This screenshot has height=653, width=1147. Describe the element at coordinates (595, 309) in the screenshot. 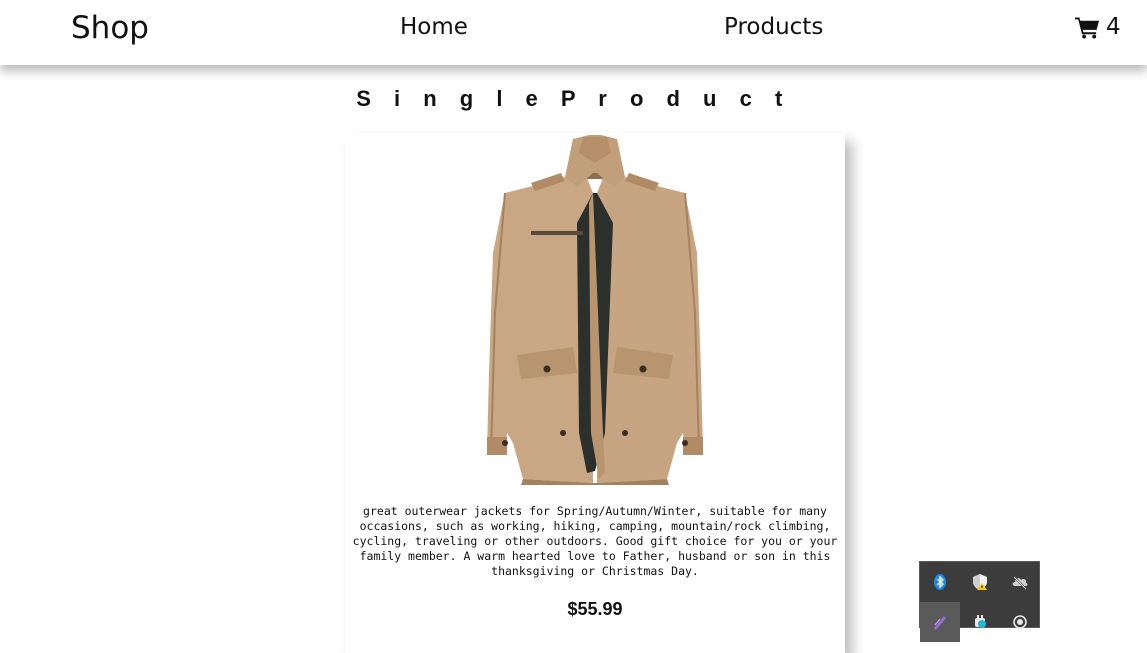

I see `jacket-image` at that location.